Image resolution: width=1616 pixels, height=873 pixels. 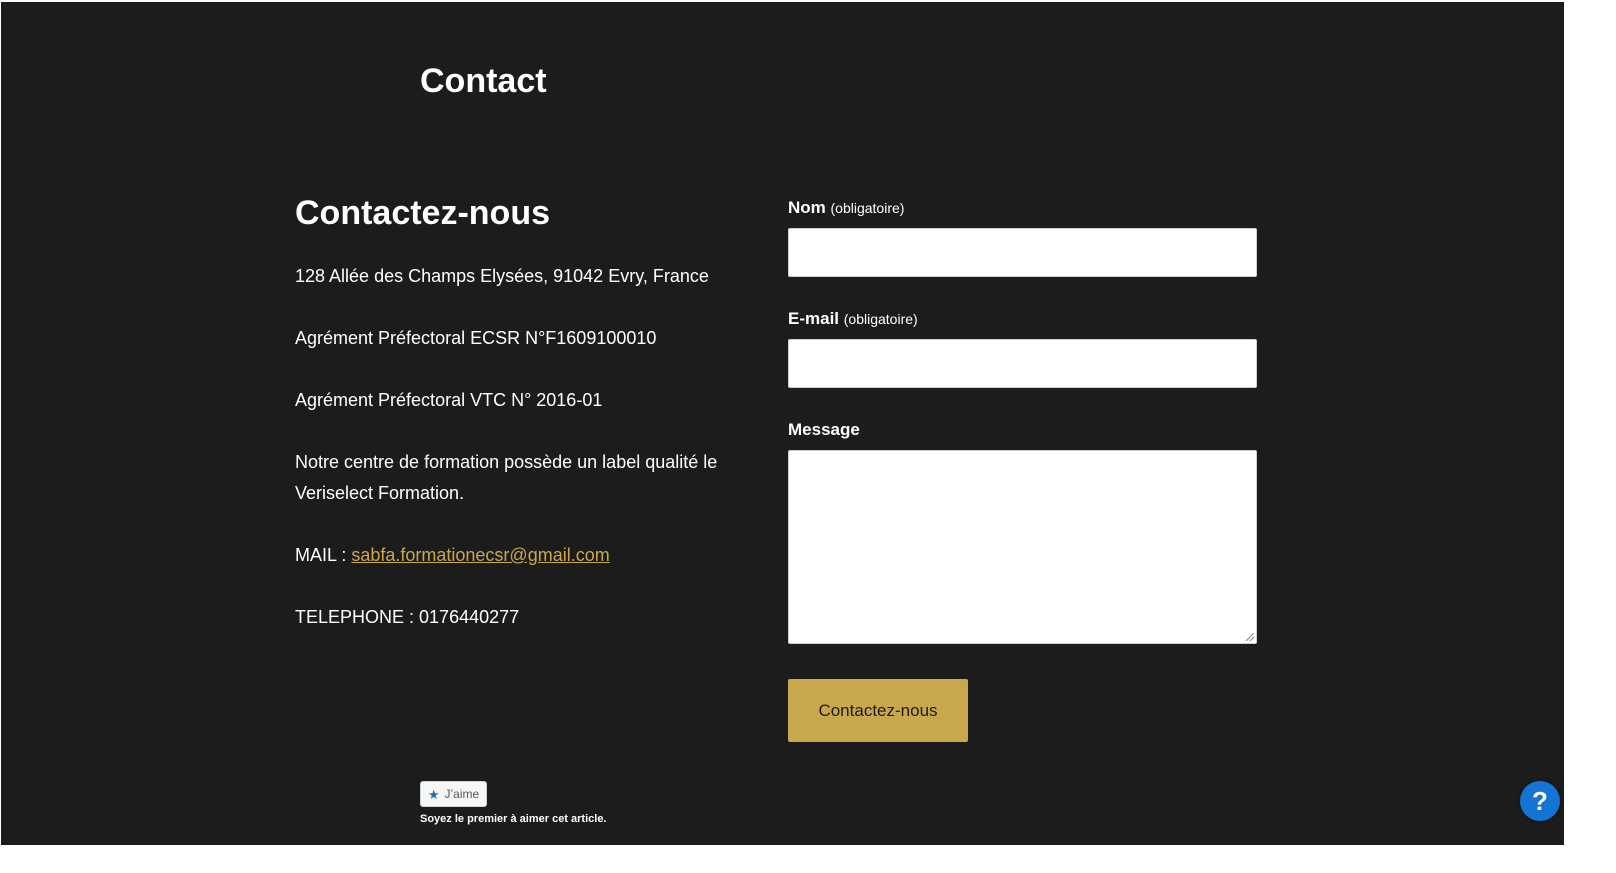 What do you see at coordinates (422, 213) in the screenshot?
I see `contact-heading: Contactez-nous` at bounding box center [422, 213].